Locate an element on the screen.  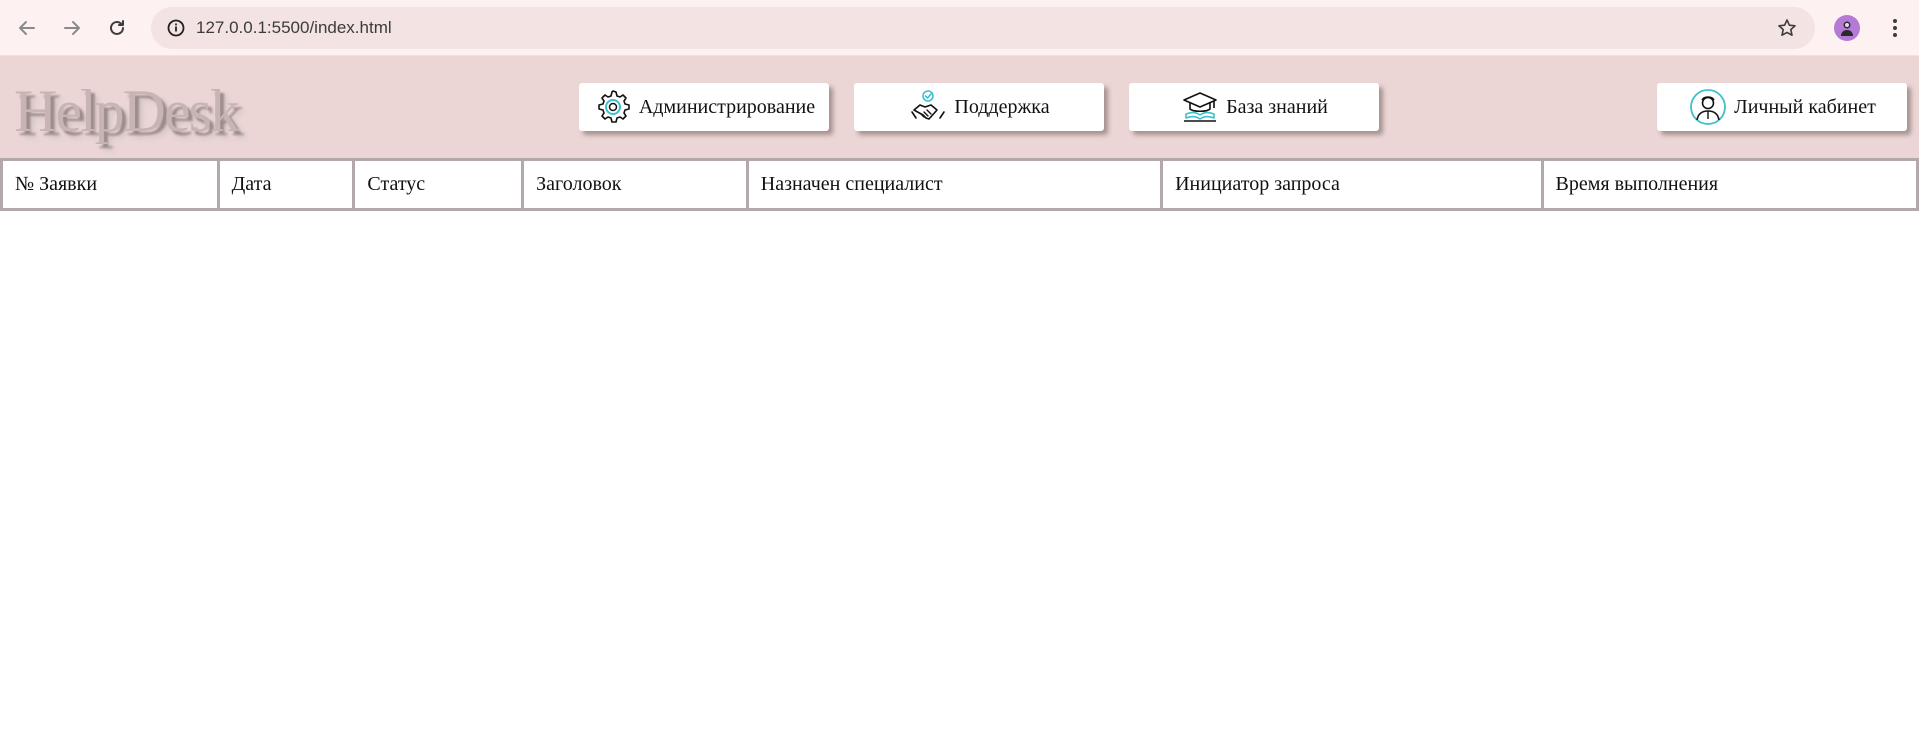
graduation-cap-icon is located at coordinates (1200, 107).